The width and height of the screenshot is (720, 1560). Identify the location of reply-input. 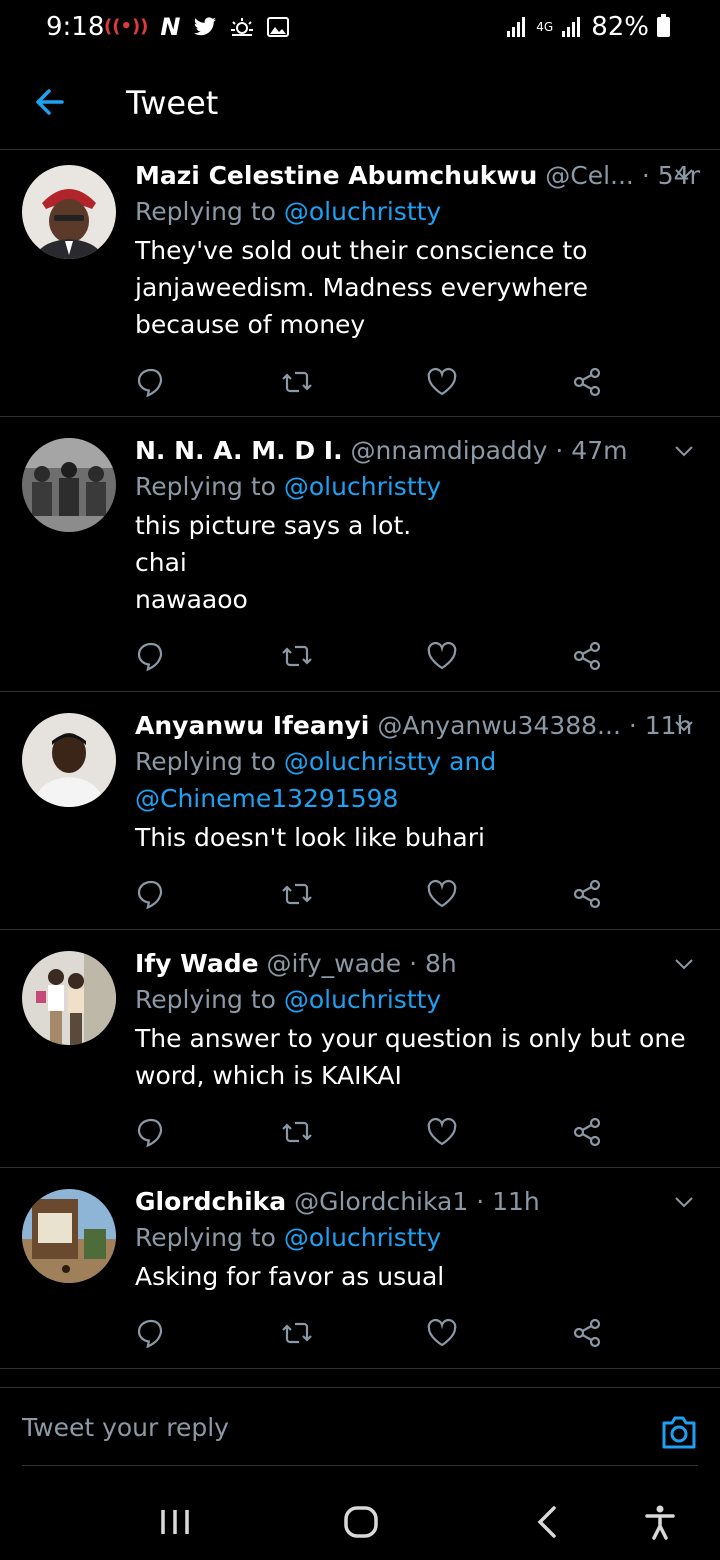
(312, 1427).